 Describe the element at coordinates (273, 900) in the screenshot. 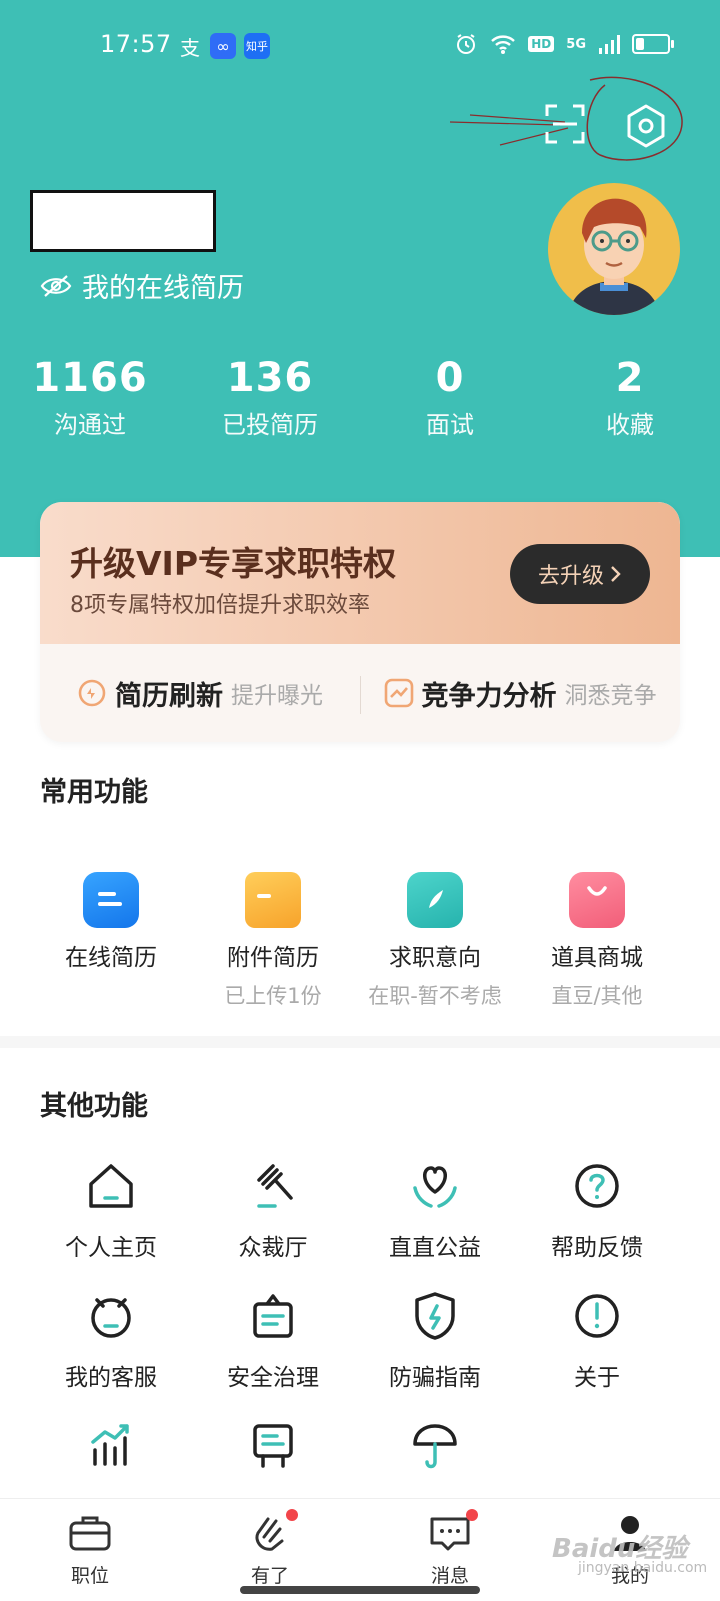

I see `folder-icon` at that location.